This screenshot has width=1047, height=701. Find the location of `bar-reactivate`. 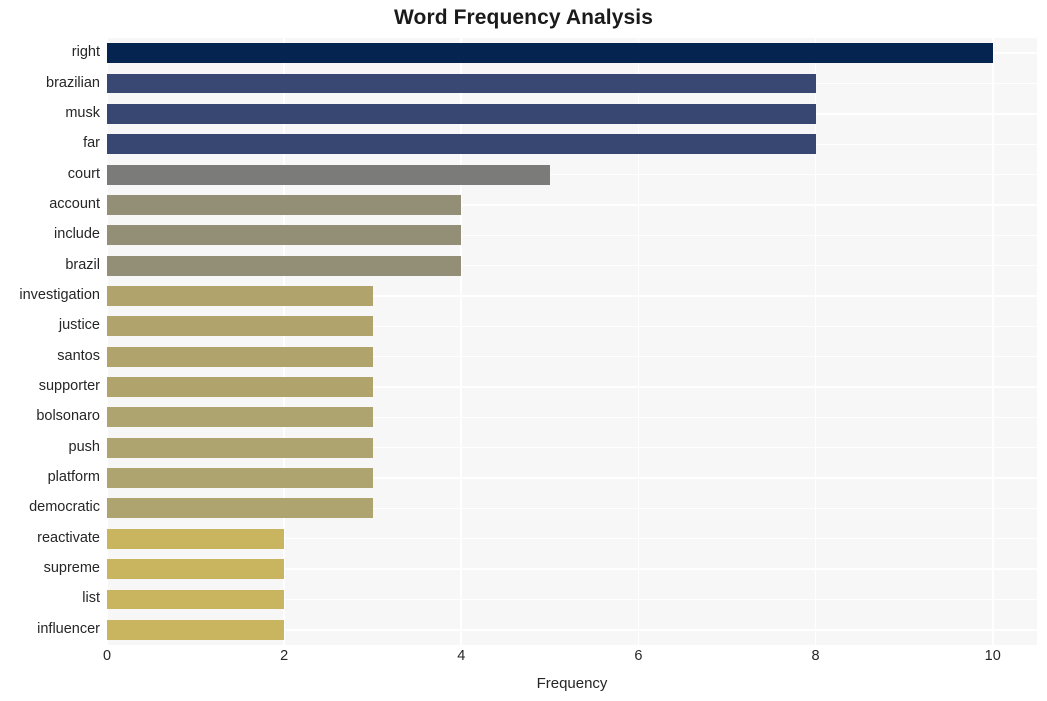

bar-reactivate is located at coordinates (196, 538).